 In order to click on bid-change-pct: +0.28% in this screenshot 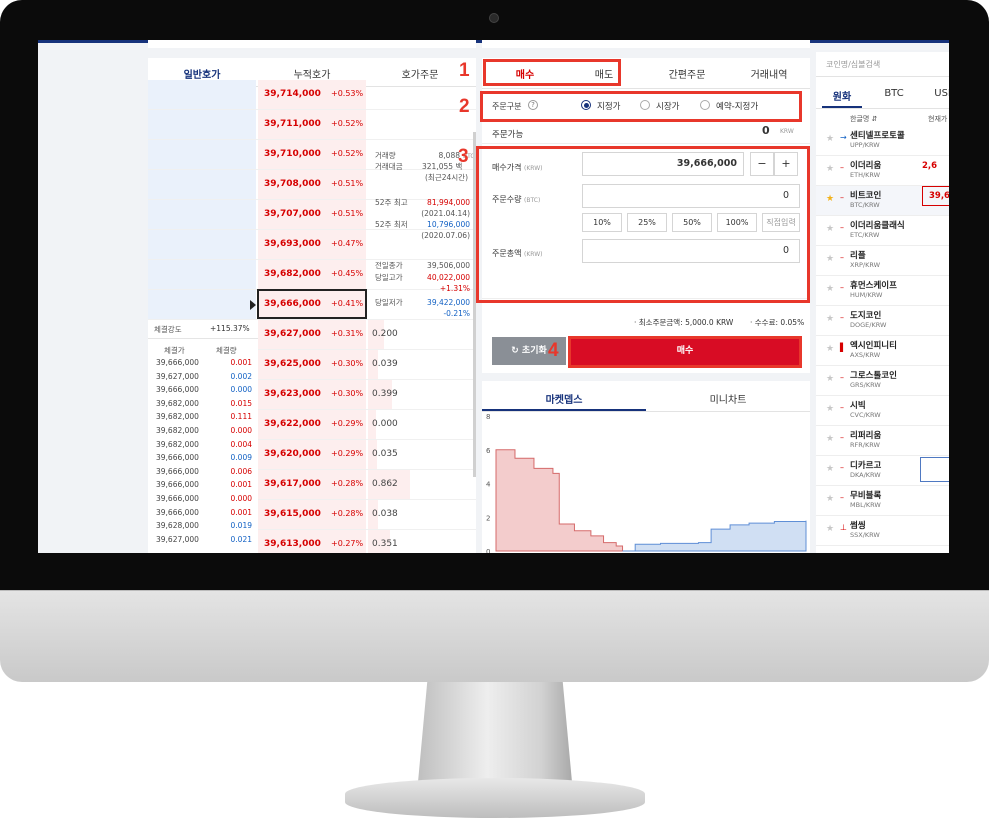, I will do `click(347, 483)`.